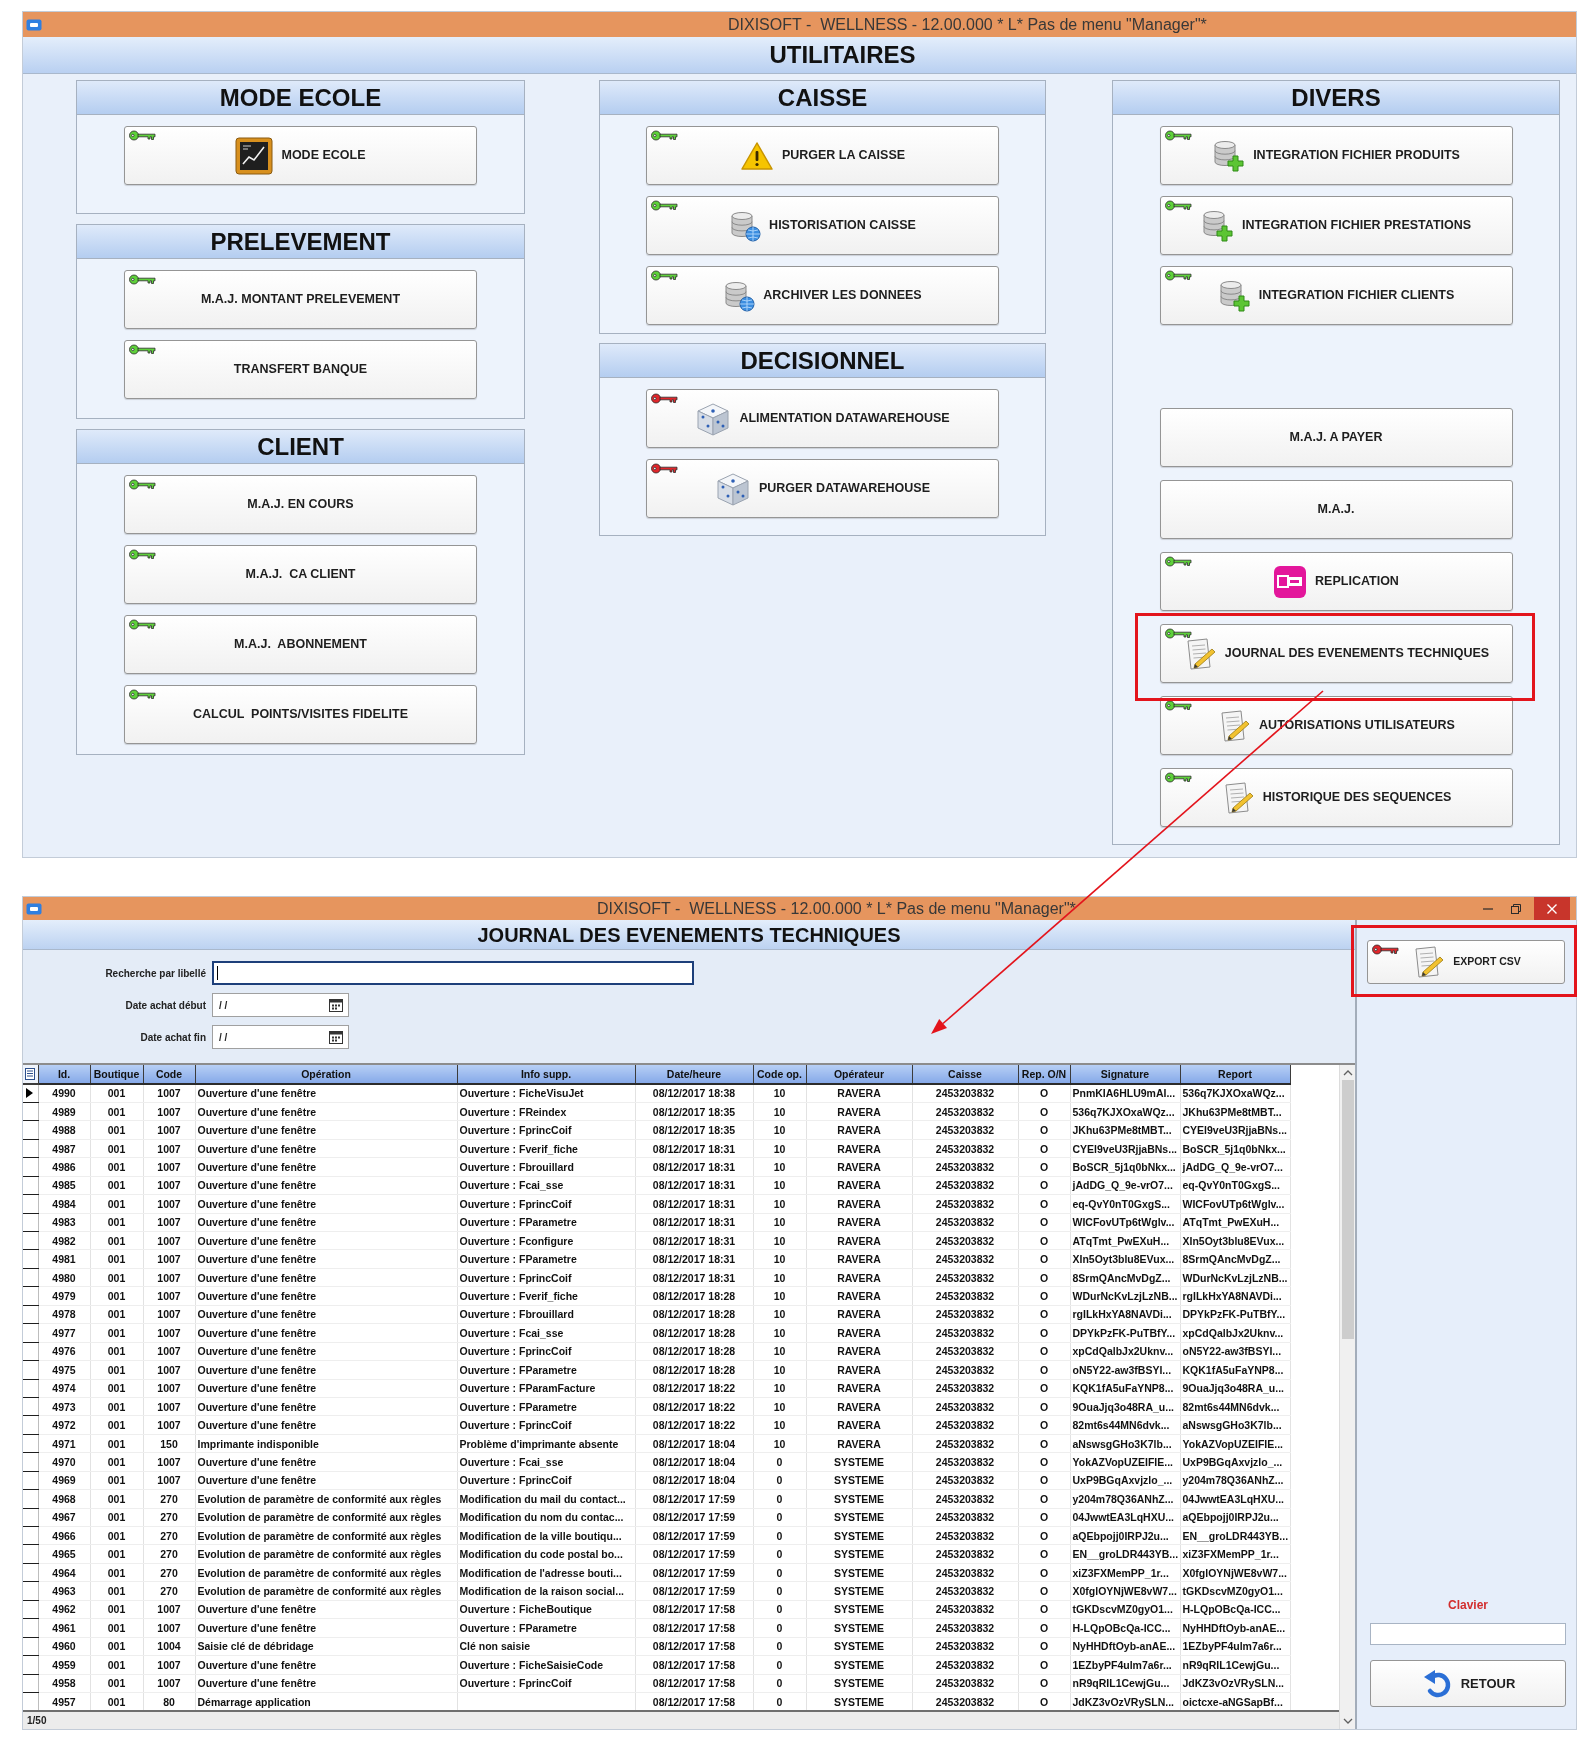 This screenshot has width=1594, height=1748. Describe the element at coordinates (1468, 1634) in the screenshot. I see `input-field` at that location.